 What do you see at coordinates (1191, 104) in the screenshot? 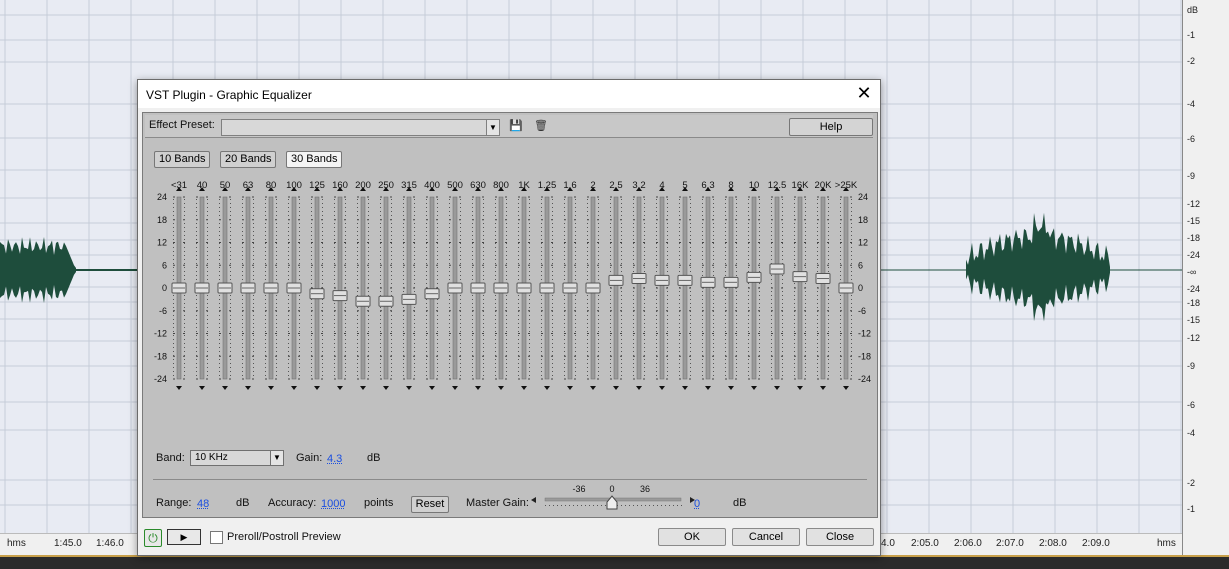
I see `db-ruler-tick: -4` at bounding box center [1191, 104].